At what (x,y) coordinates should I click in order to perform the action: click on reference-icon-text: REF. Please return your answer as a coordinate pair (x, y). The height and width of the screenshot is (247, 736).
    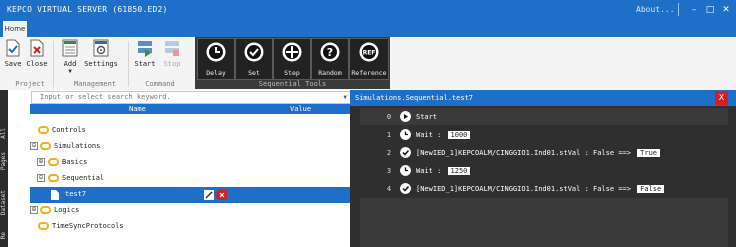
    Looking at the image, I should click on (369, 53).